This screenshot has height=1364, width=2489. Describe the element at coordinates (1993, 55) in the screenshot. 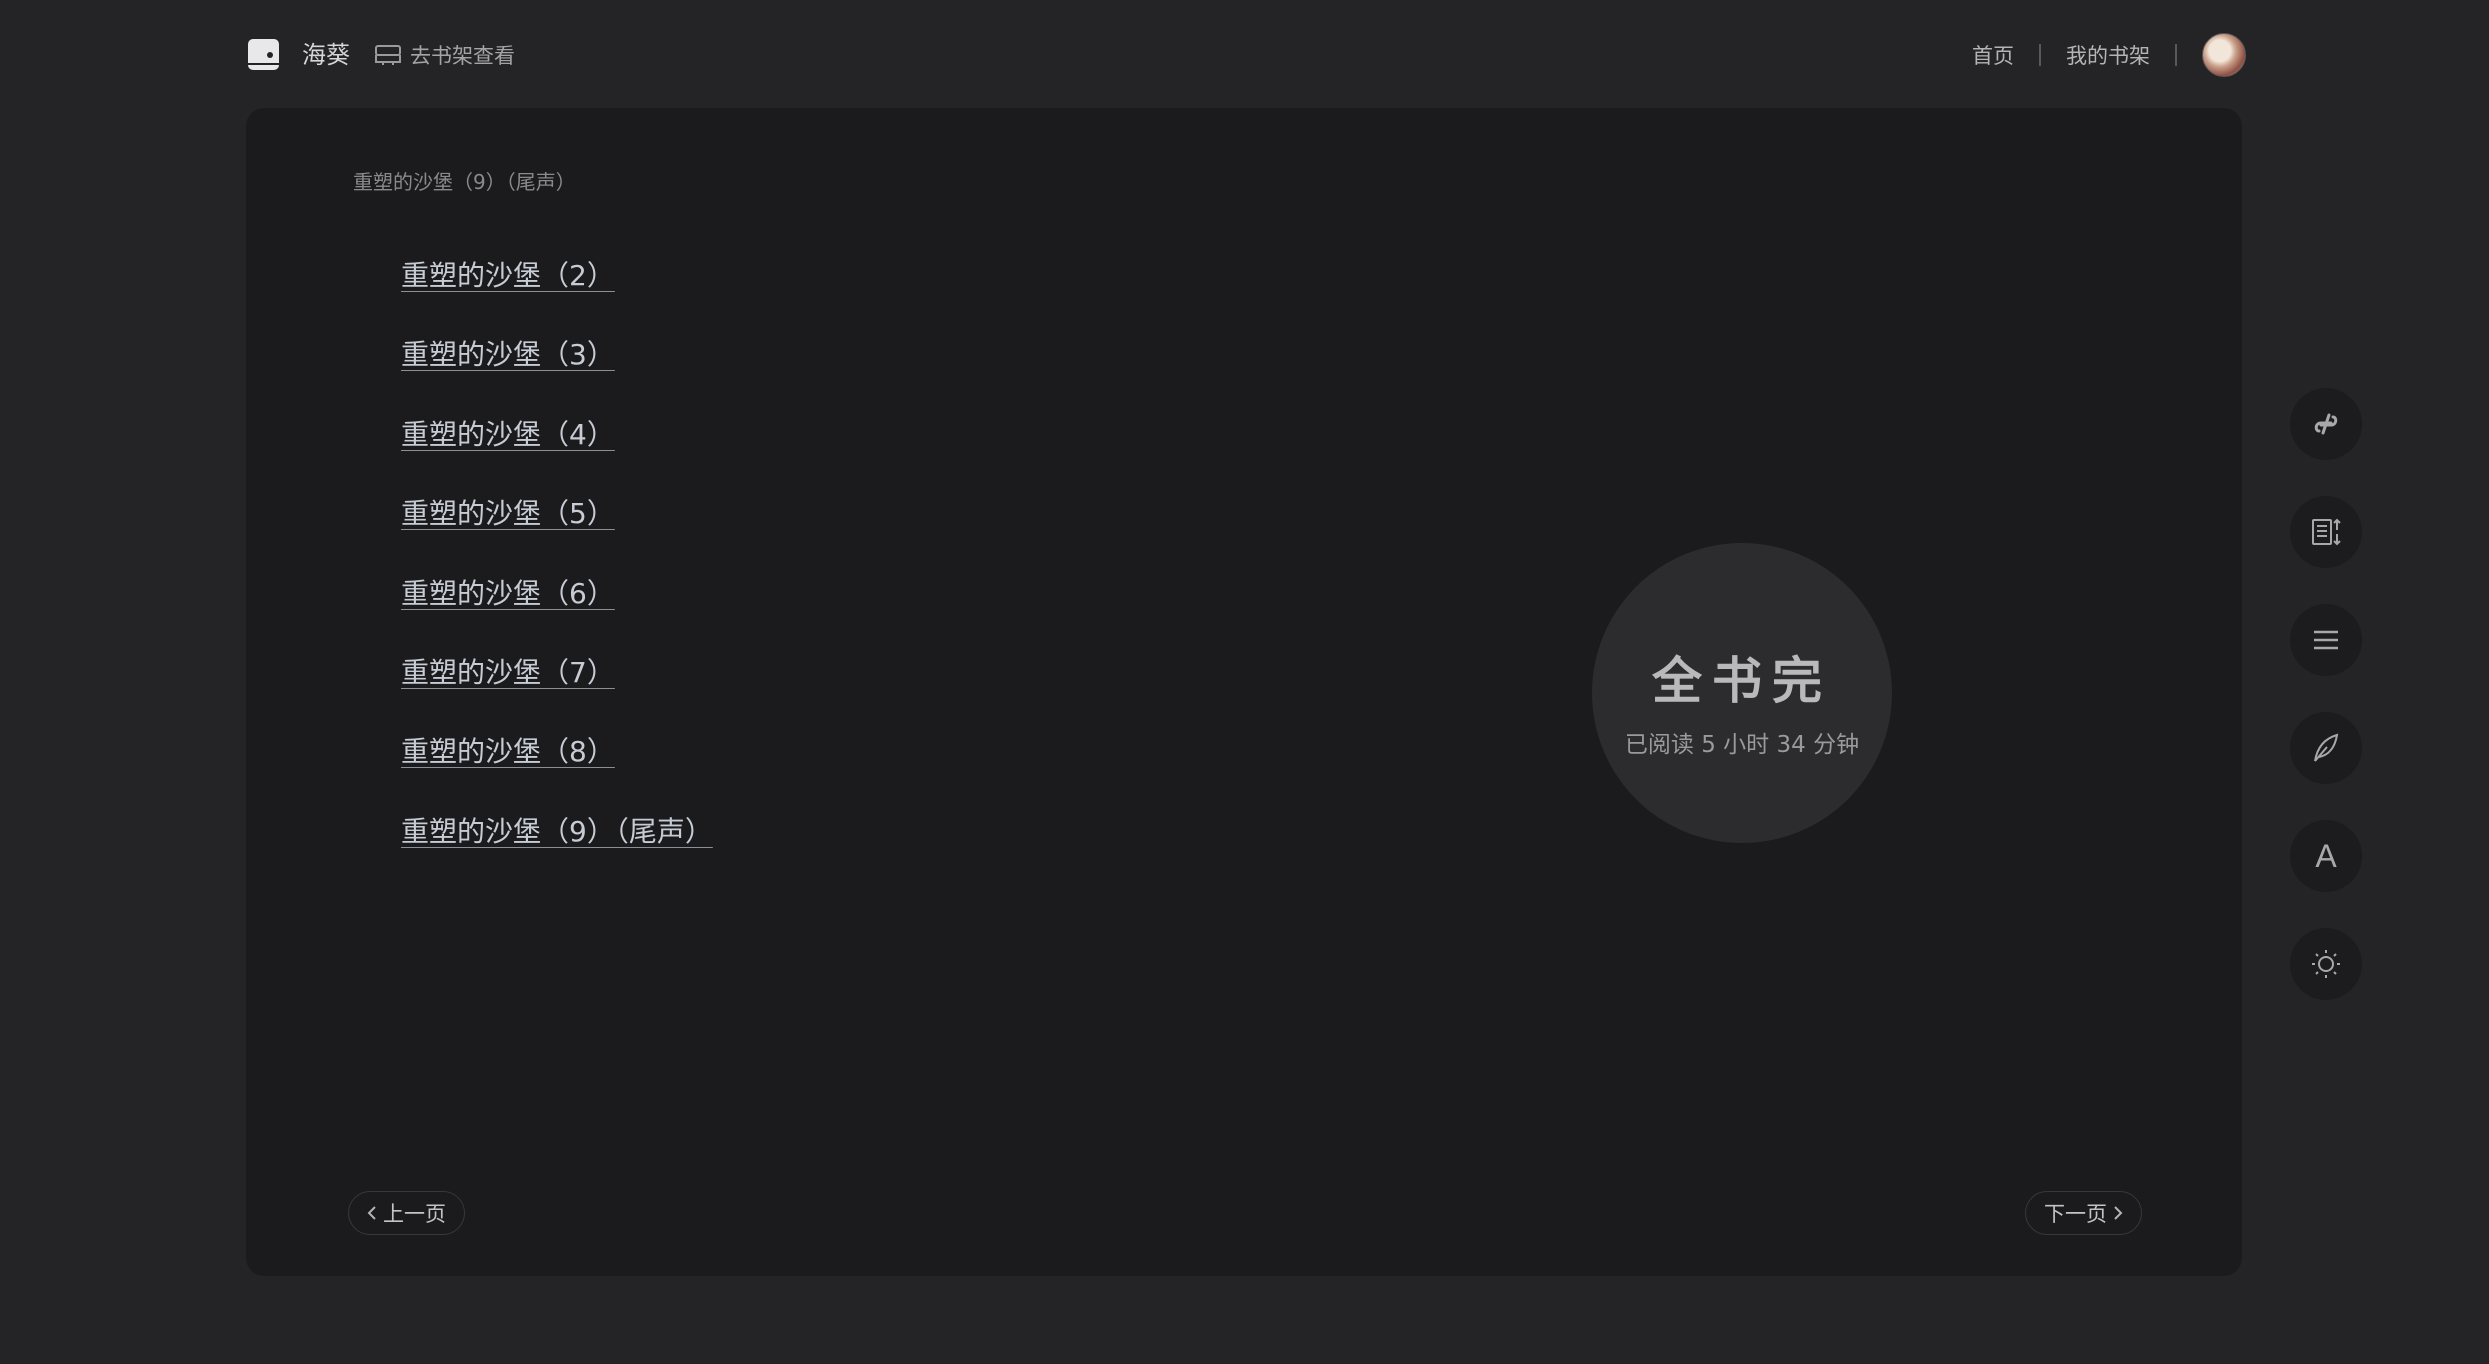

I see `nav-home: 首页` at that location.